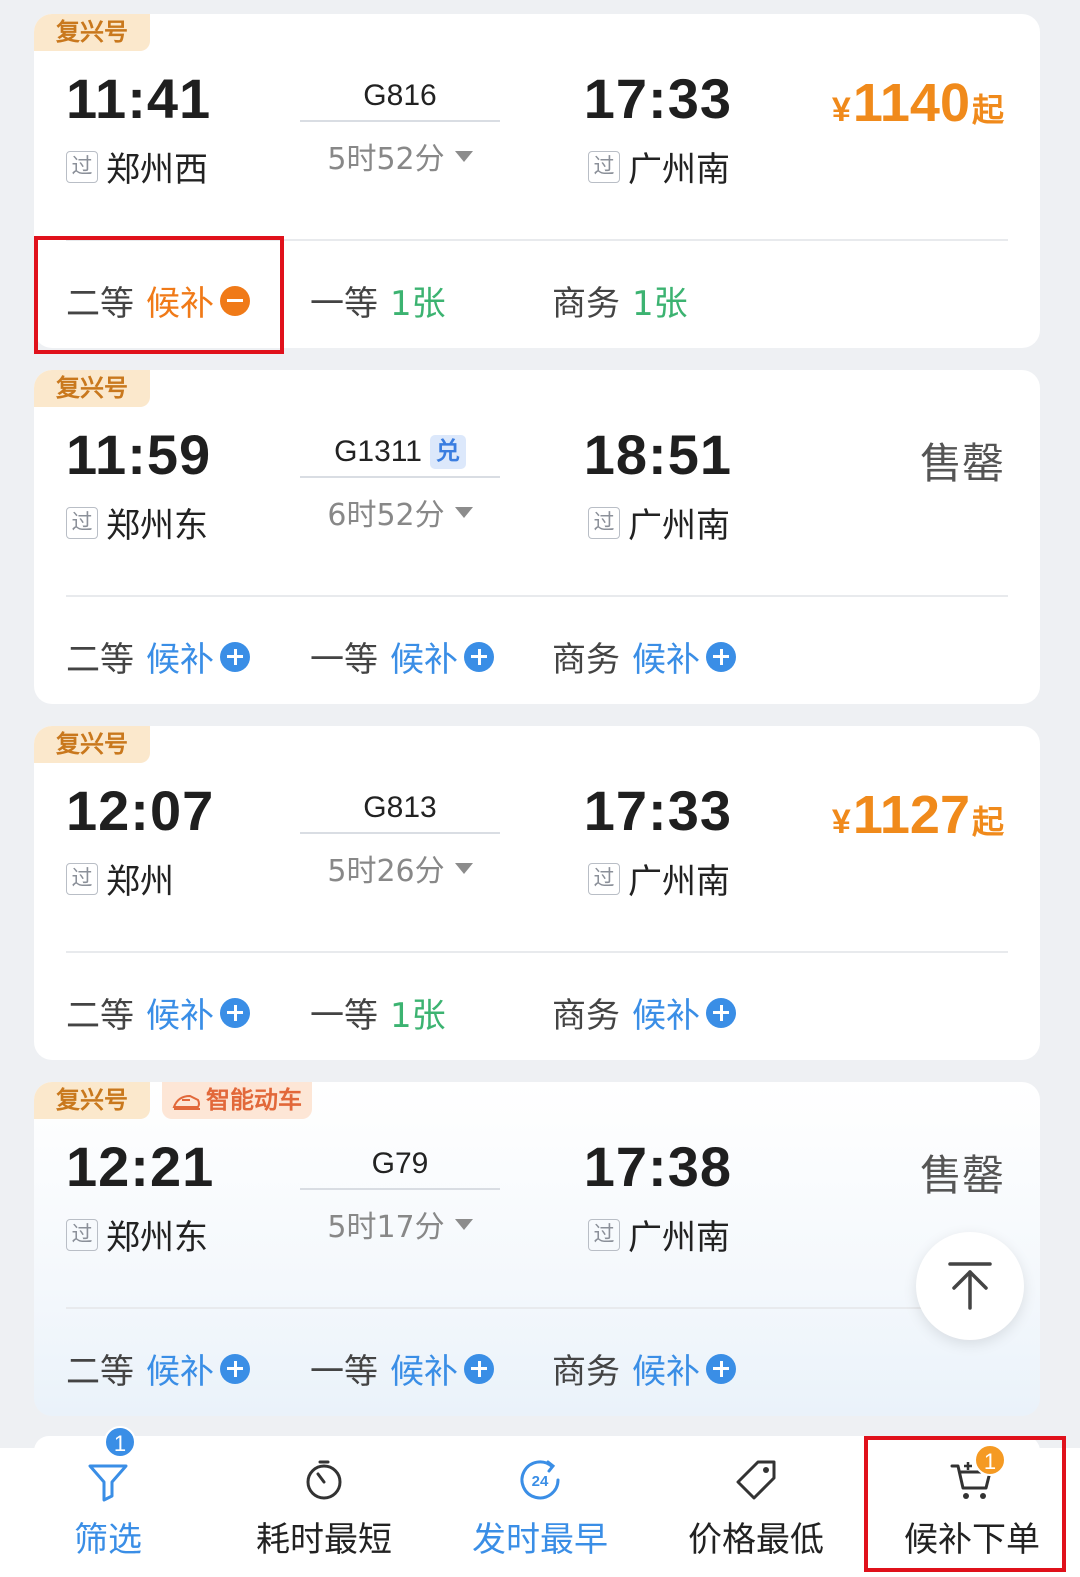 This screenshot has width=1080, height=1577. What do you see at coordinates (400, 1195) in the screenshot?
I see `train-info: G79 5时17分` at bounding box center [400, 1195].